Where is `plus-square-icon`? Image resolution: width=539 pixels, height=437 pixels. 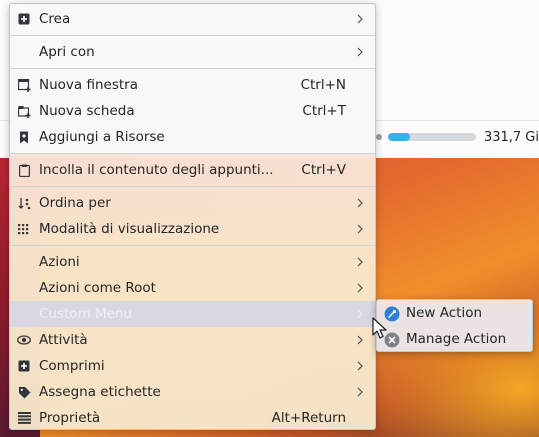 plus-square-icon is located at coordinates (24, 19).